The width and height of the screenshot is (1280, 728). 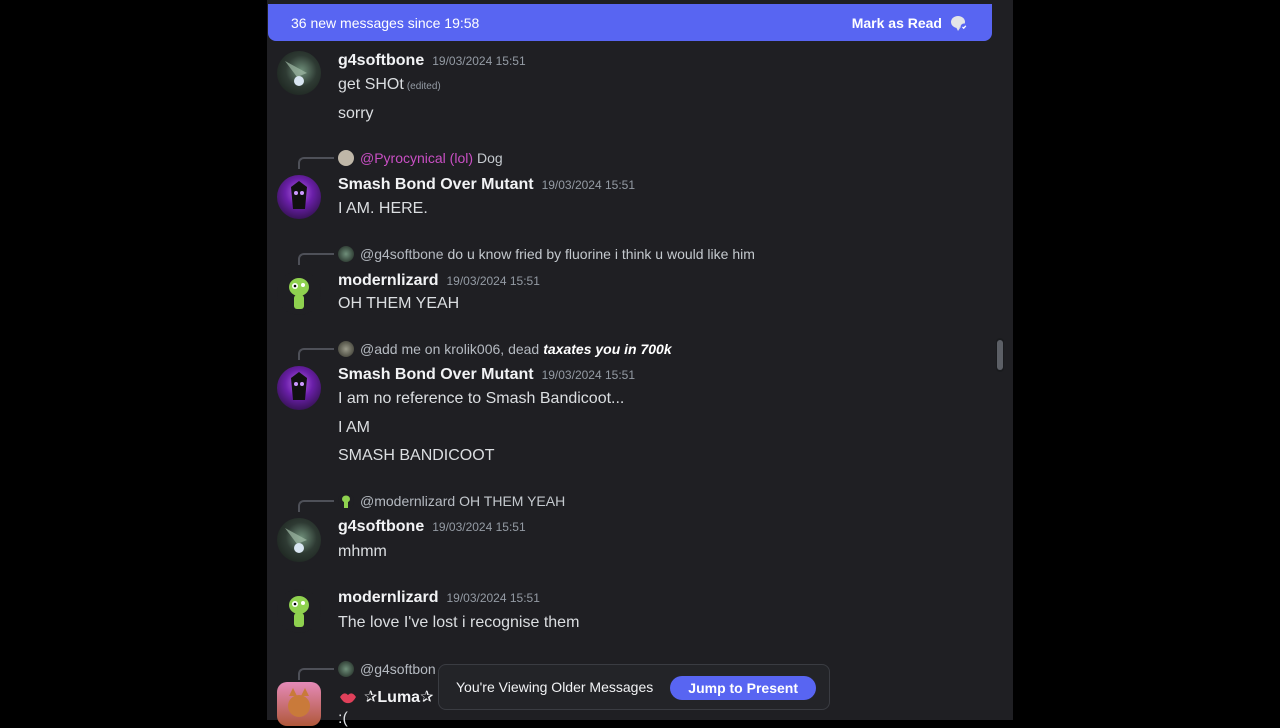 I want to click on mark-read-icon, so click(x=959, y=23).